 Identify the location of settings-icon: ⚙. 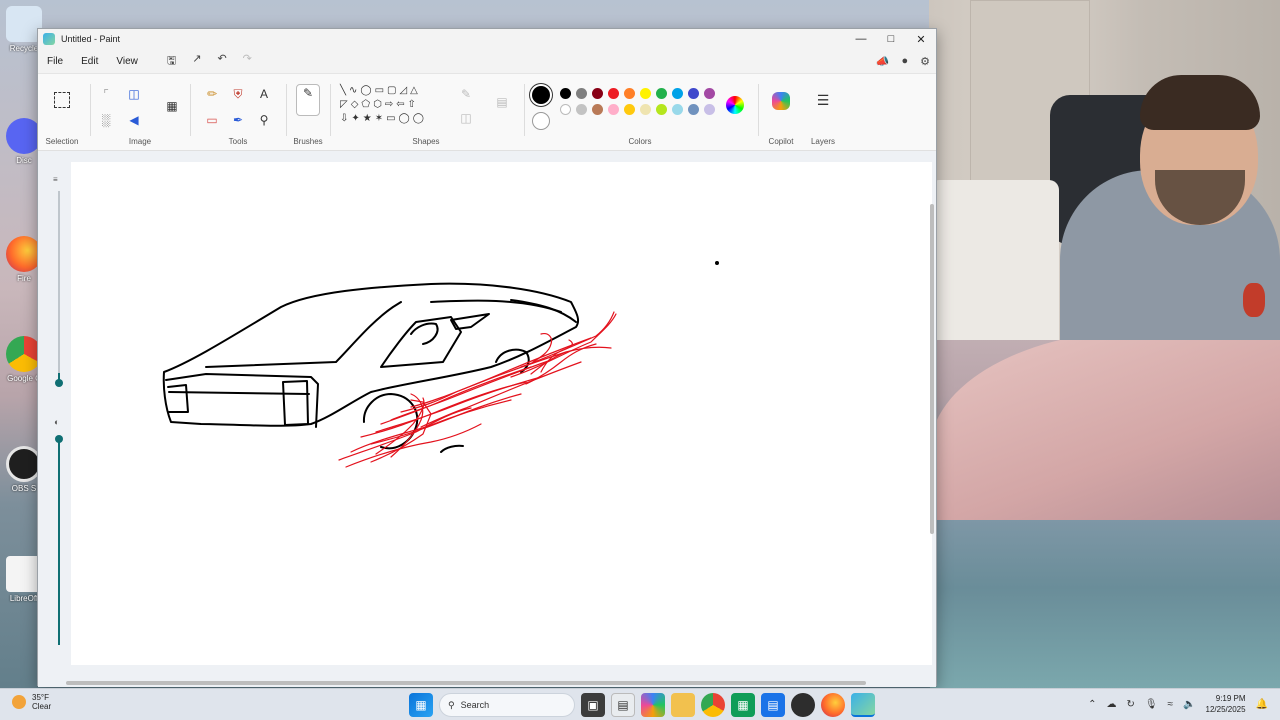
(925, 61).